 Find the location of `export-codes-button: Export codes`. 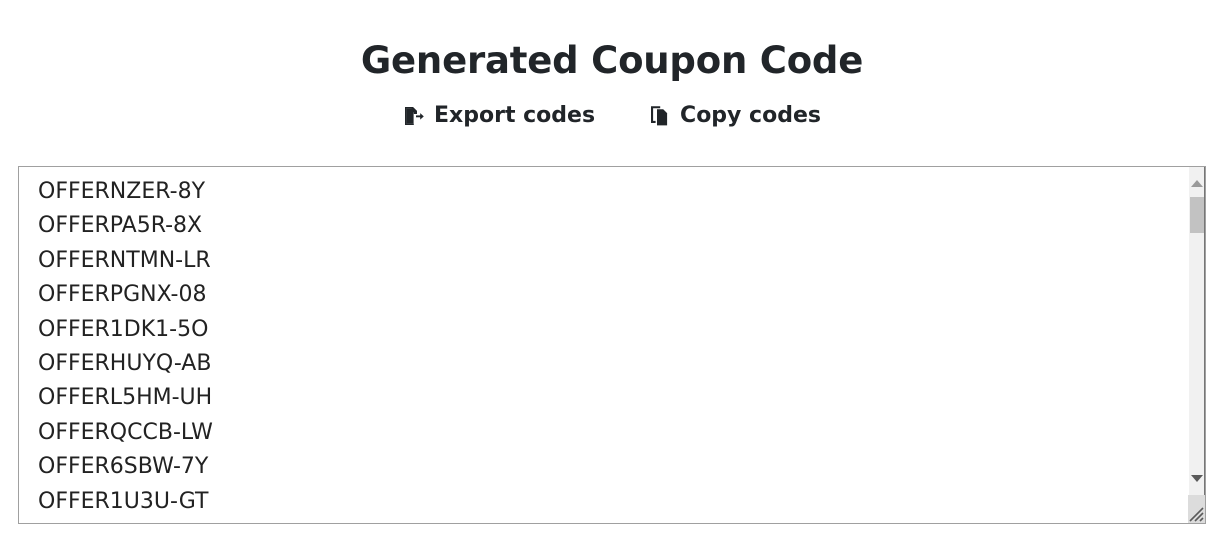

export-codes-button: Export codes is located at coordinates (499, 116).